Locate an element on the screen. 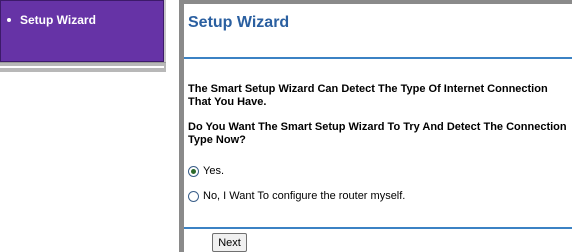  bullet-icon is located at coordinates (9, 20).